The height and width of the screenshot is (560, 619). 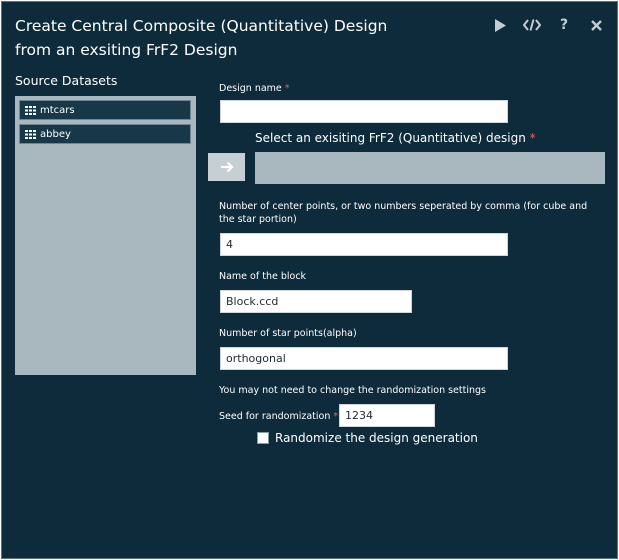 I want to click on selected-design-dropzone, so click(x=430, y=168).